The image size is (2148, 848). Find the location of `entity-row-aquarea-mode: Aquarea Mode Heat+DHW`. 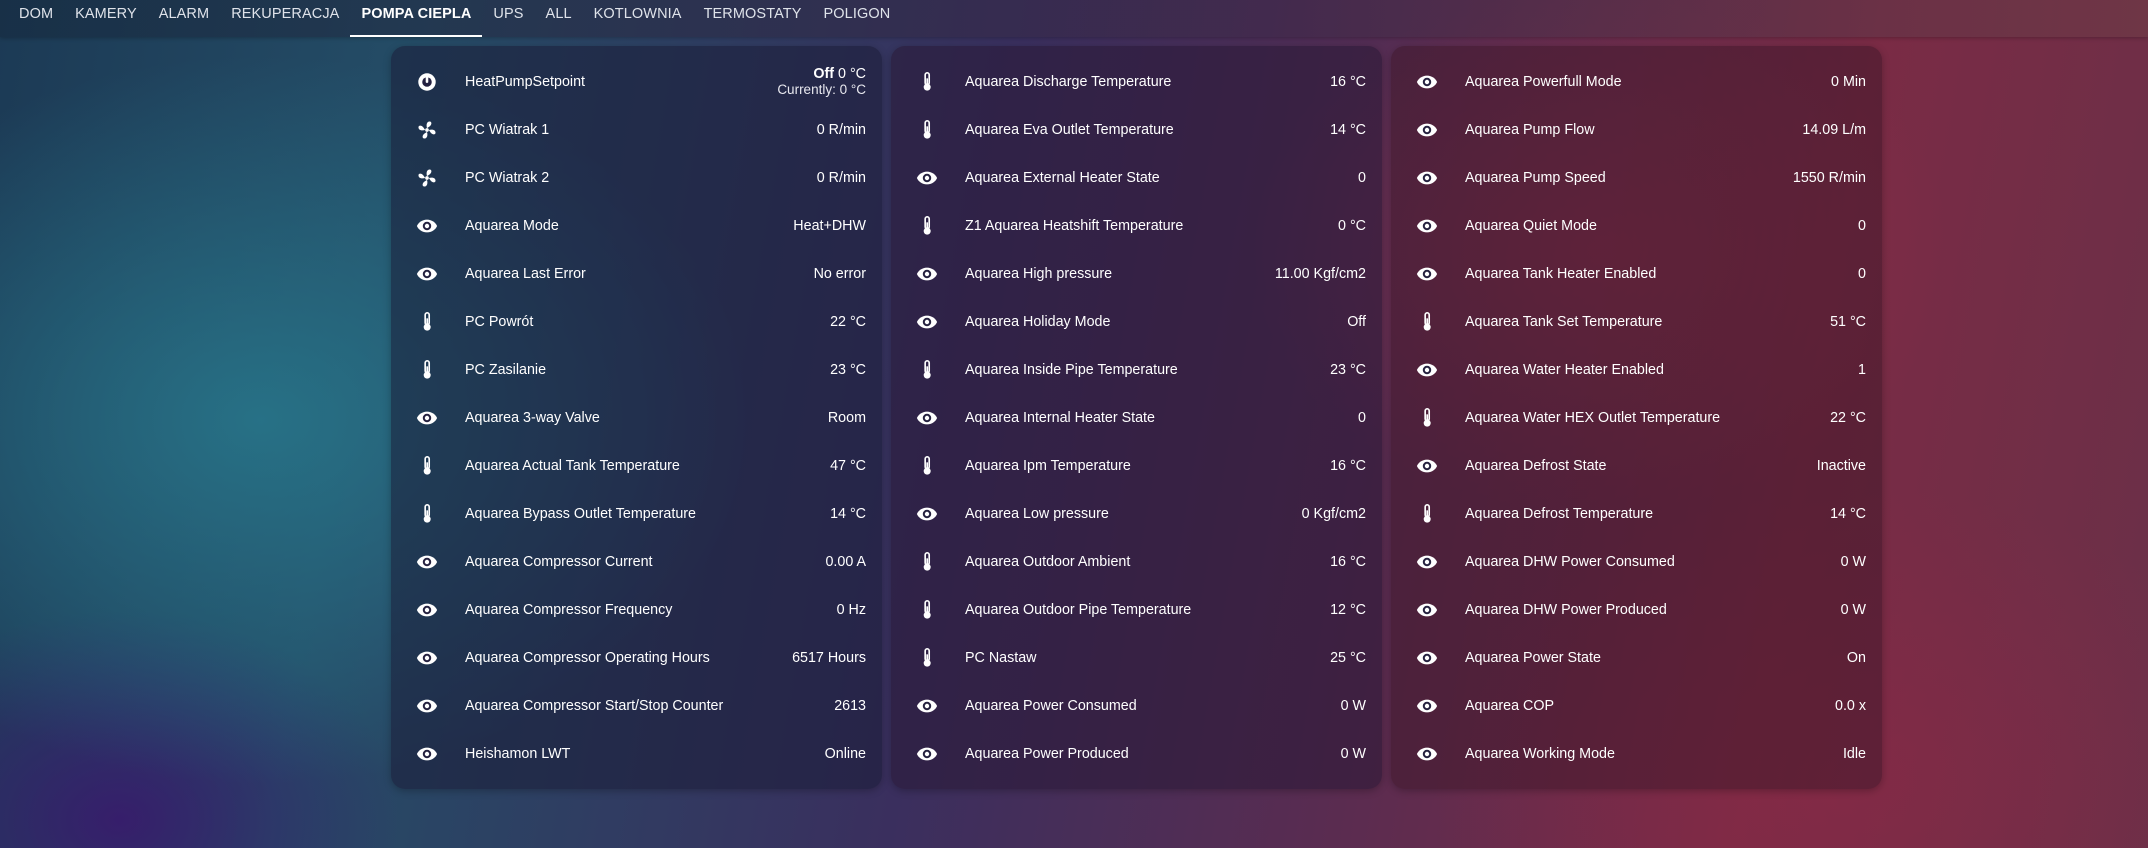

entity-row-aquarea-mode: Aquarea Mode Heat+DHW is located at coordinates (636, 226).